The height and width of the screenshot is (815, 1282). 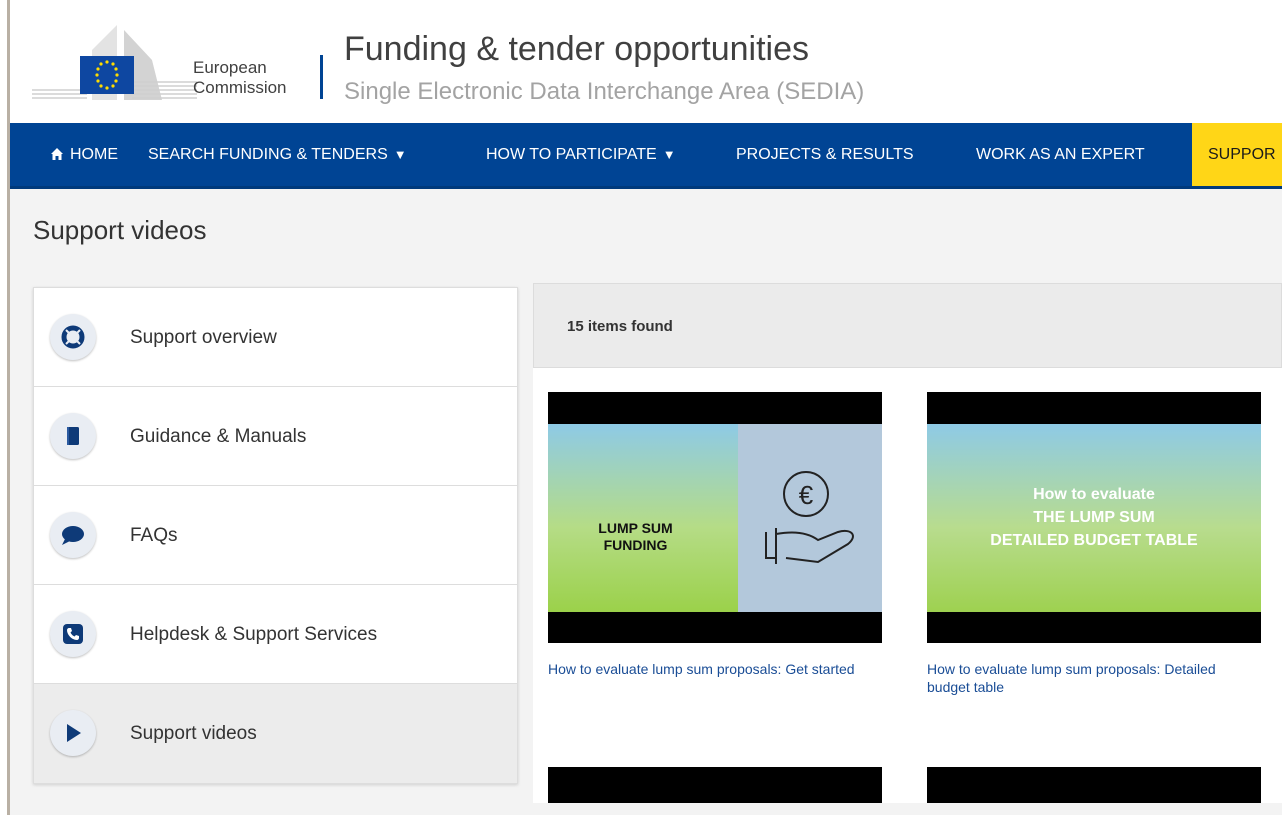 What do you see at coordinates (571, 154) in the screenshot?
I see `nav-participate-label: HOW TO PARTICIPATE` at bounding box center [571, 154].